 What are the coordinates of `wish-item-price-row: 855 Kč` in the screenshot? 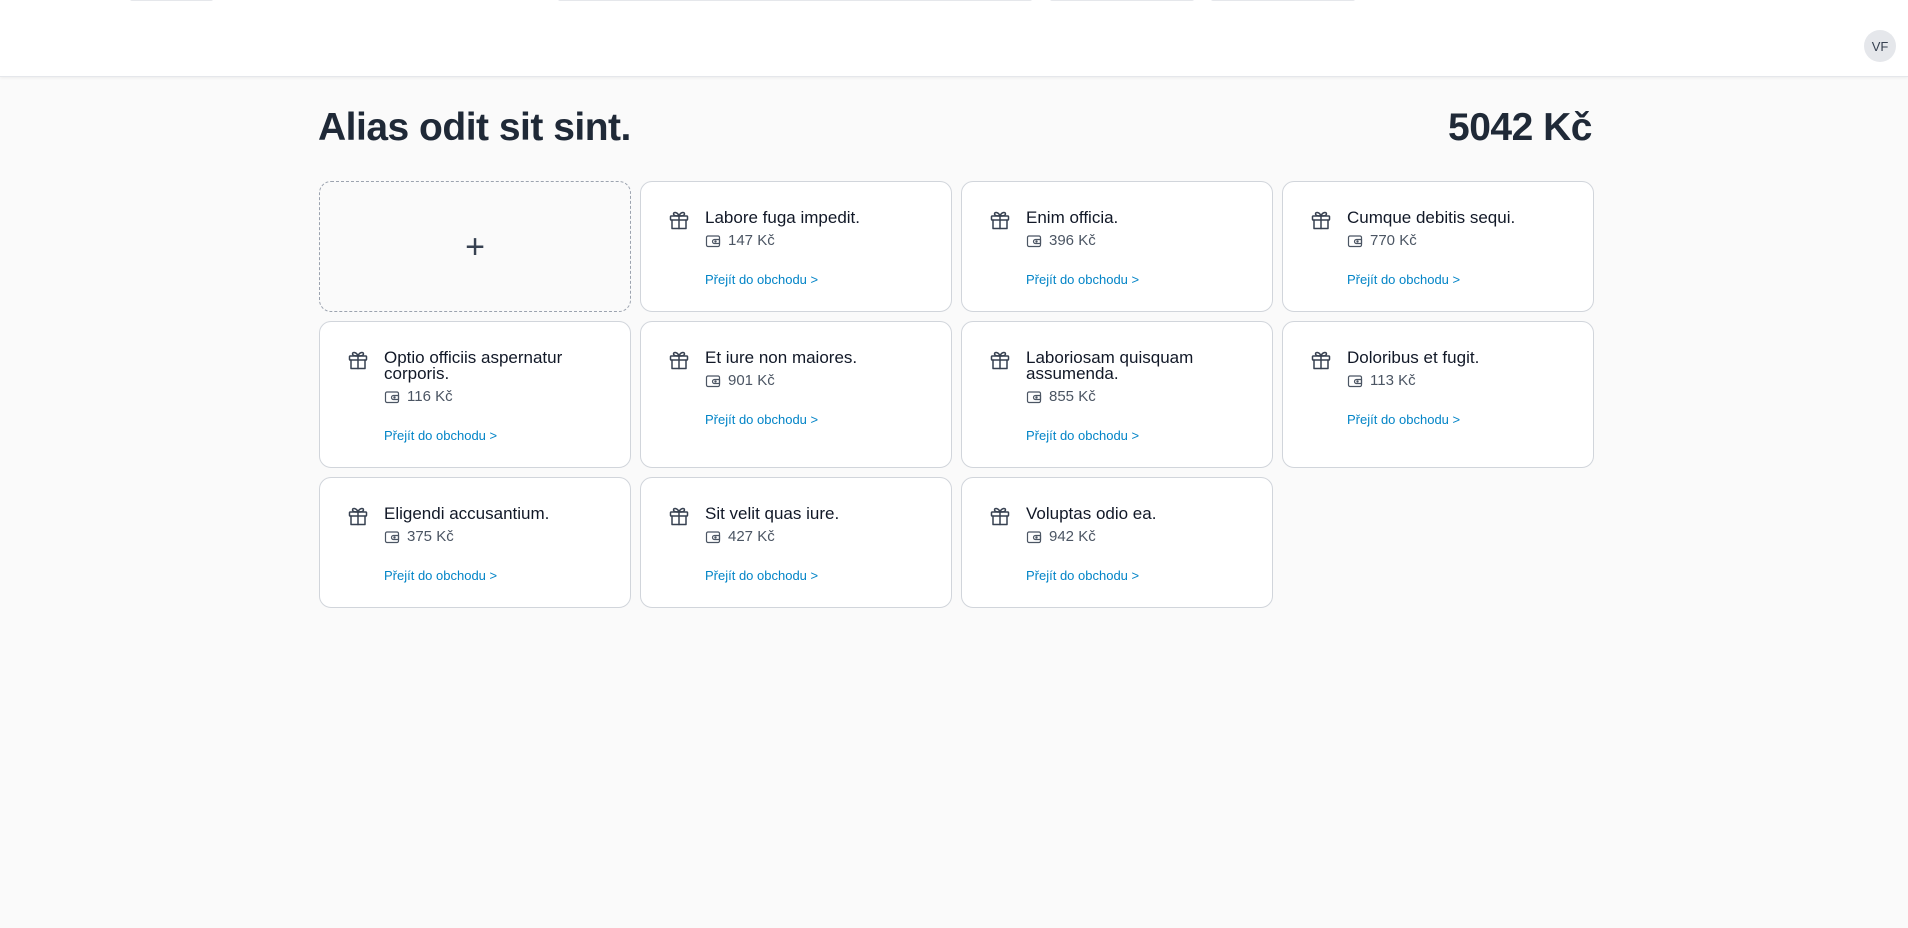 It's located at (1136, 396).